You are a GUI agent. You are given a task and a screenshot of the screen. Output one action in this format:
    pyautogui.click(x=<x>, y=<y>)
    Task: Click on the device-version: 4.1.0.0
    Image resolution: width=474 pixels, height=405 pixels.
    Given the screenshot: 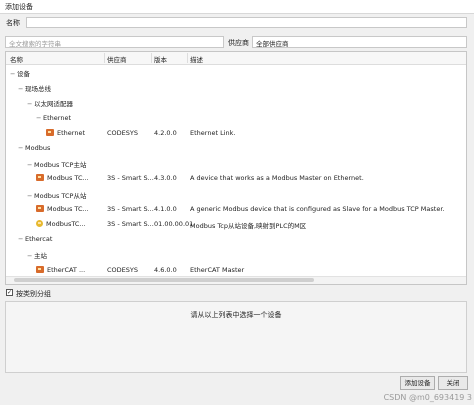 What is the action you would take?
    pyautogui.click(x=165, y=208)
    